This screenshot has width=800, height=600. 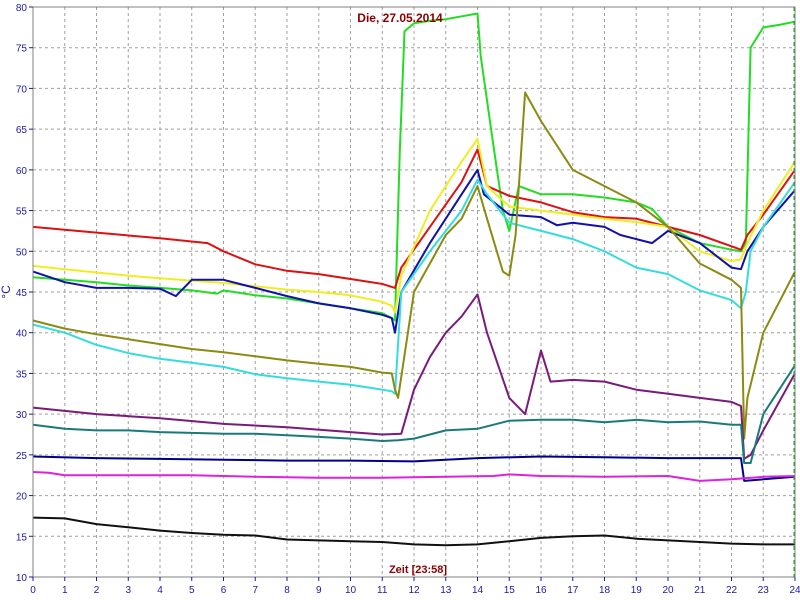 What do you see at coordinates (637, 590) in the screenshot?
I see `x-tick-label: 19` at bounding box center [637, 590].